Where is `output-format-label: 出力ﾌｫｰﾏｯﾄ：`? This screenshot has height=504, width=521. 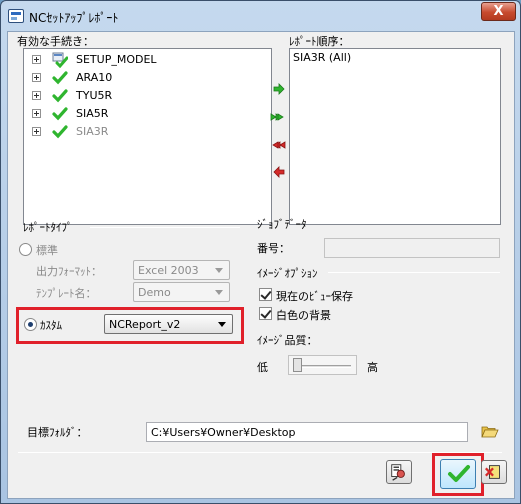
output-format-label: 出力ﾌｫｰﾏｯﾄ： is located at coordinates (69, 271).